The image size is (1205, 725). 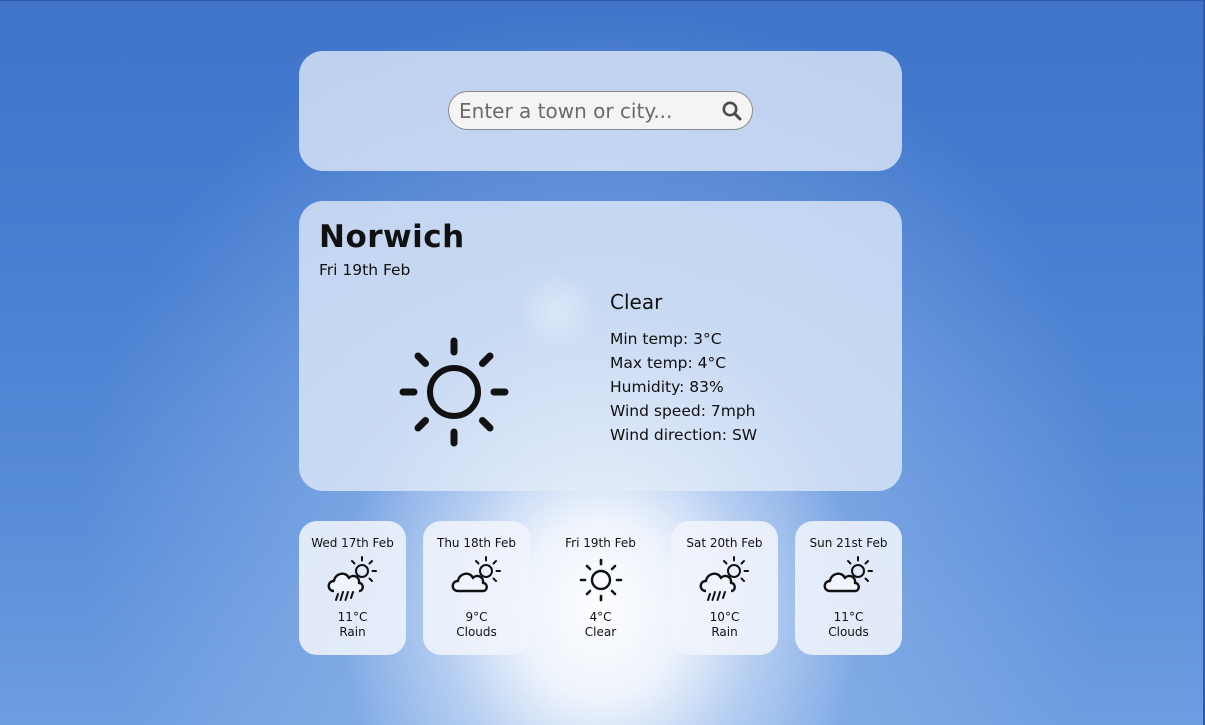 What do you see at coordinates (584, 111) in the screenshot?
I see `search-input` at bounding box center [584, 111].